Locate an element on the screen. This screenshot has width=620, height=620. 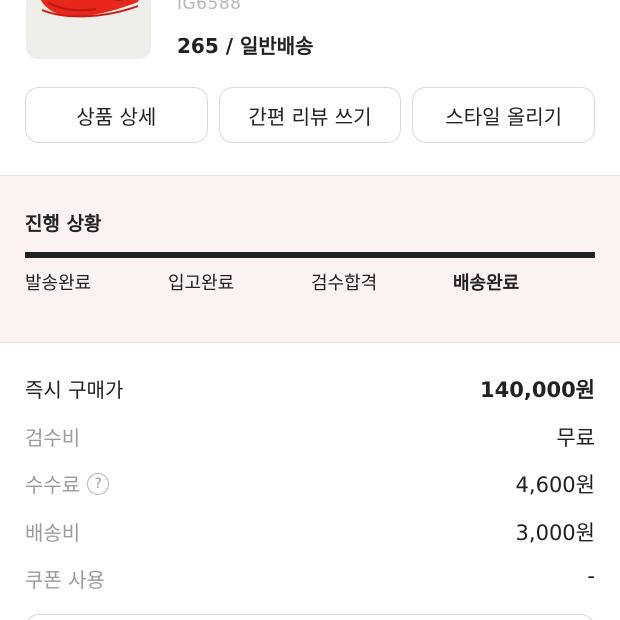
price-row-shipping-fee: 배송비 3,000원 is located at coordinates (310, 537).